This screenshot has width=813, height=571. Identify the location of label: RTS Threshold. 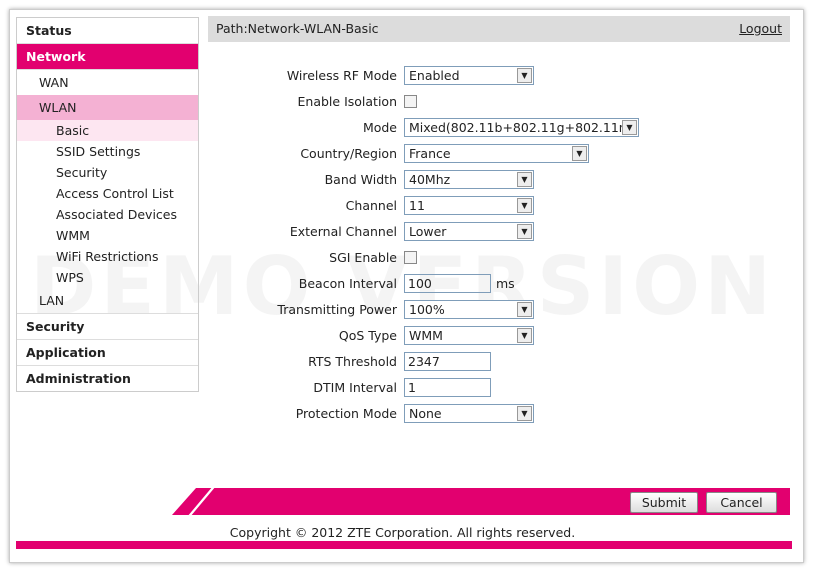
(352, 361).